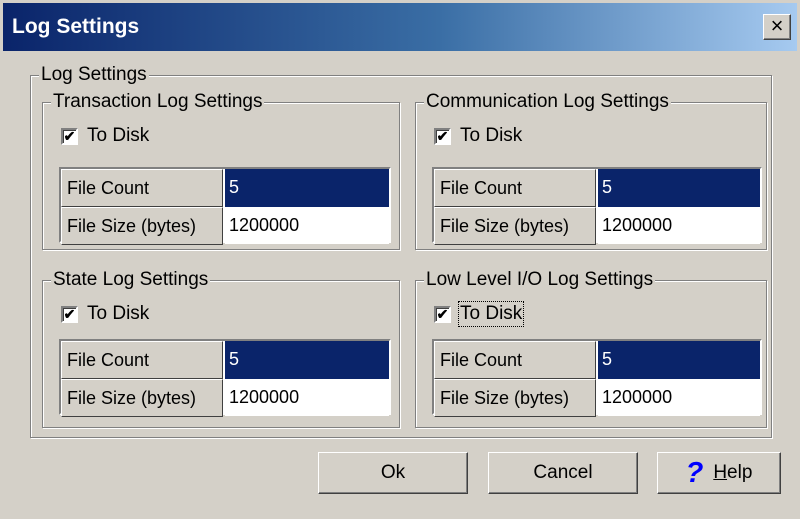 This screenshot has height=519, width=800. I want to click on state-log-label: State Log Settings, so click(131, 280).